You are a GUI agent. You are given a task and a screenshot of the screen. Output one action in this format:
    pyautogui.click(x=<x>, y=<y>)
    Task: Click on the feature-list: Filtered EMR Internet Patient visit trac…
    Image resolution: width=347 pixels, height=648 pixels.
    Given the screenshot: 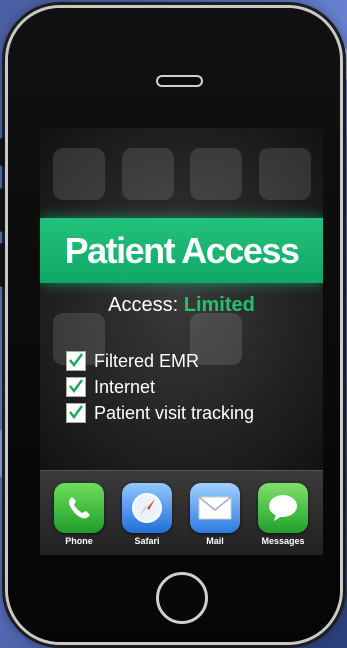 What is the action you would take?
    pyautogui.click(x=160, y=387)
    